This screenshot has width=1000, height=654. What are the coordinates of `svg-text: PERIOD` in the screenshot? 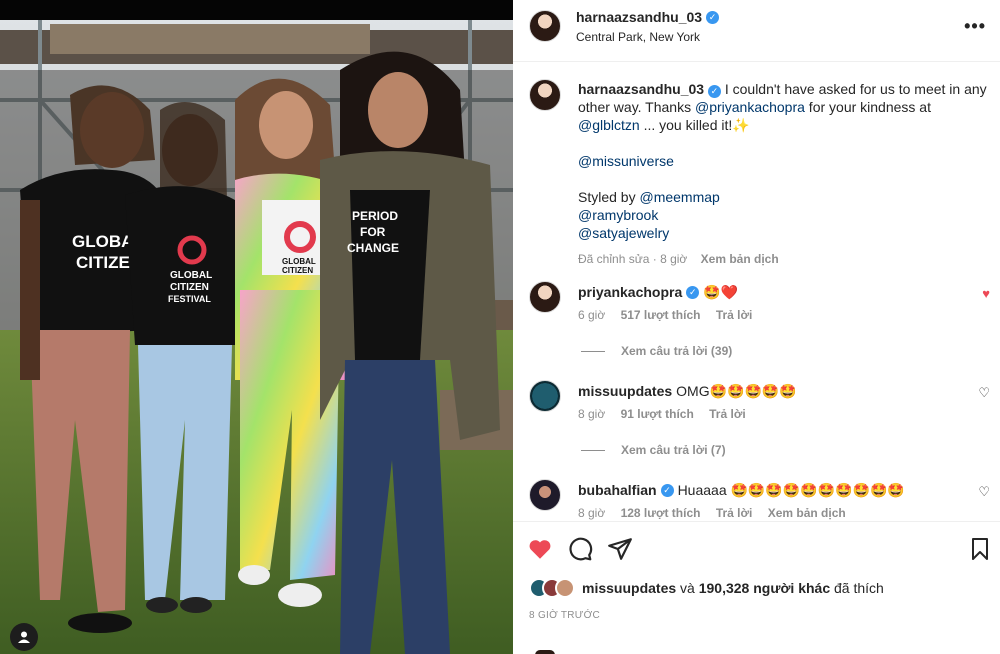 It's located at (375, 216).